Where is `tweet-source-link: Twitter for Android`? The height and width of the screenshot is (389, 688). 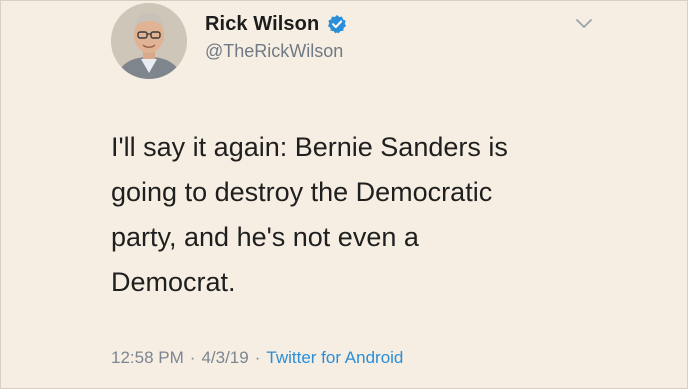
tweet-source-link: Twitter for Android is located at coordinates (334, 358).